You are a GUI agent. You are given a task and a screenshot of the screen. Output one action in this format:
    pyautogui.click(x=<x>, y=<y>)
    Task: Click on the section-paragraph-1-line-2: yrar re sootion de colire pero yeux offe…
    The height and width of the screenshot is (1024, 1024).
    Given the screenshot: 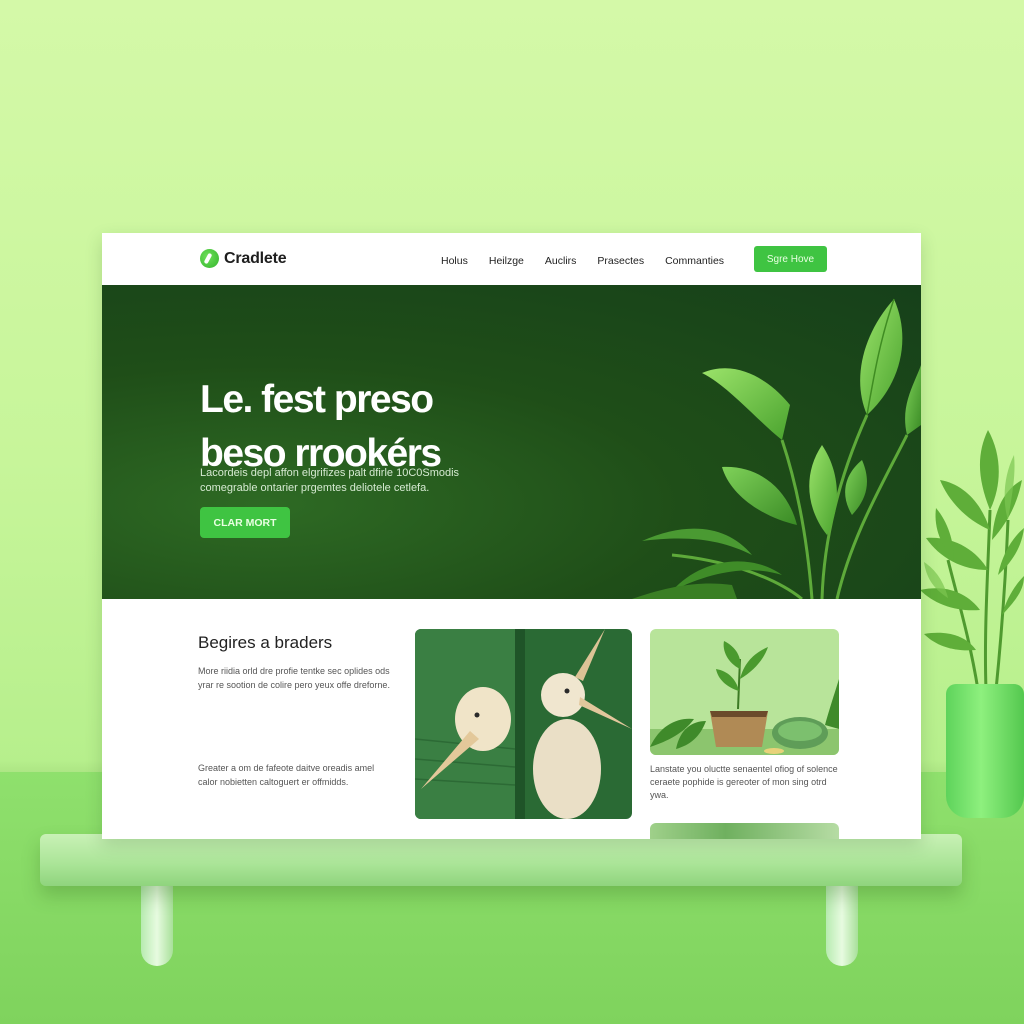 What is the action you would take?
    pyautogui.click(x=294, y=685)
    